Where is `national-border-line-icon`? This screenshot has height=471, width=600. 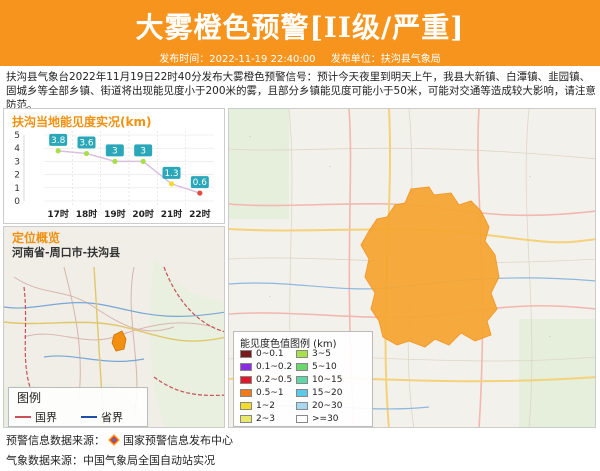
national-border-line-icon is located at coordinates (23, 417).